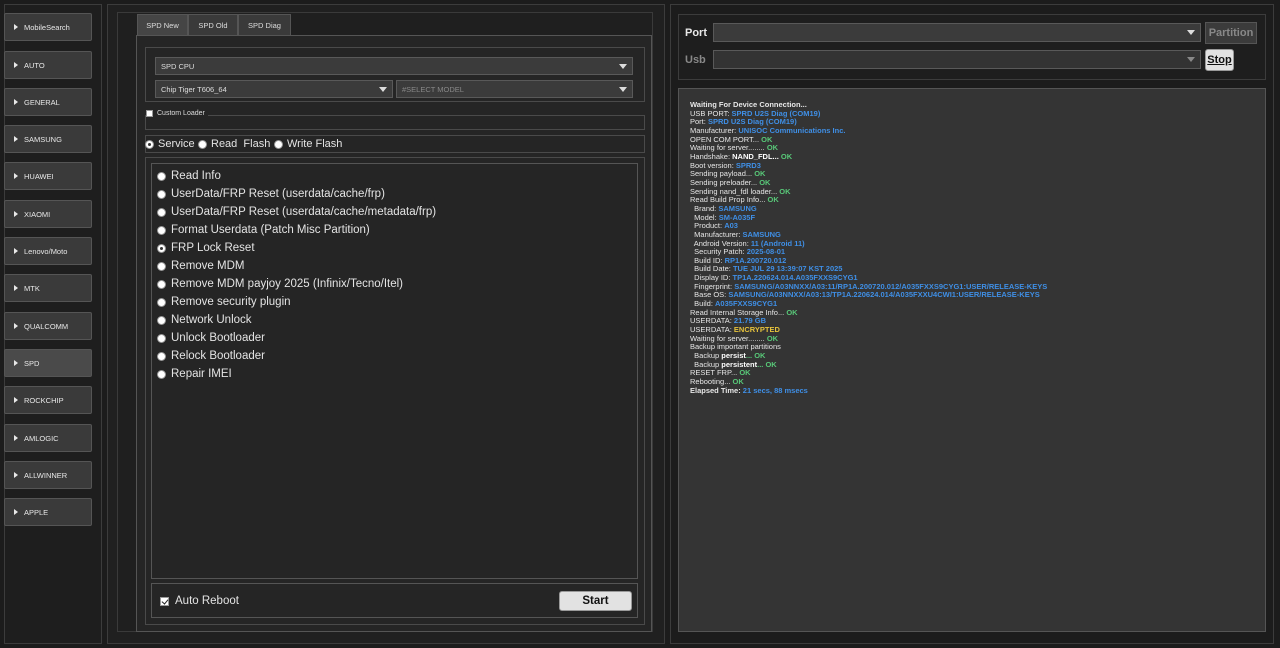  I want to click on log-value: TP1A.220624.014.A035FXXS9CYG1, so click(795, 278).